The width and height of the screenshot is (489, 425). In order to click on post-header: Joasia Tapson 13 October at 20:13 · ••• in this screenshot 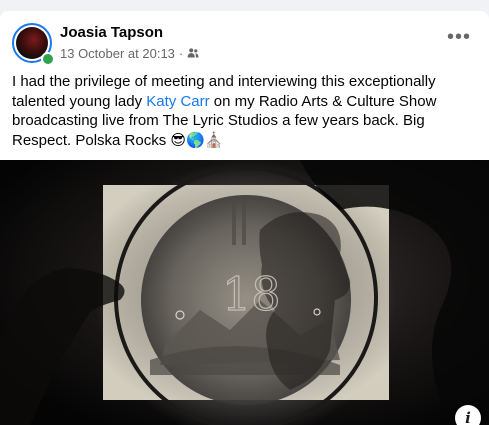, I will do `click(244, 44)`.